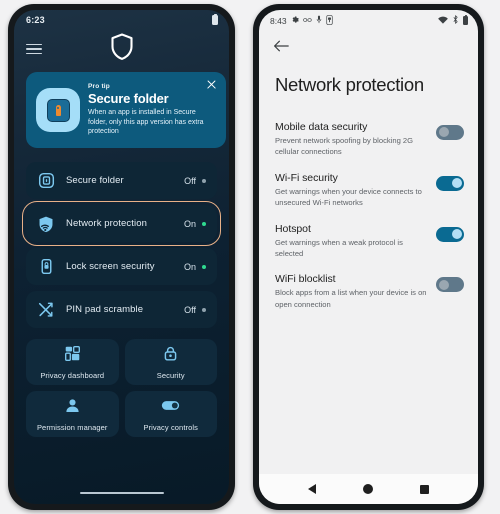  What do you see at coordinates (424, 489) in the screenshot?
I see `nav-recents-square-icon` at bounding box center [424, 489].